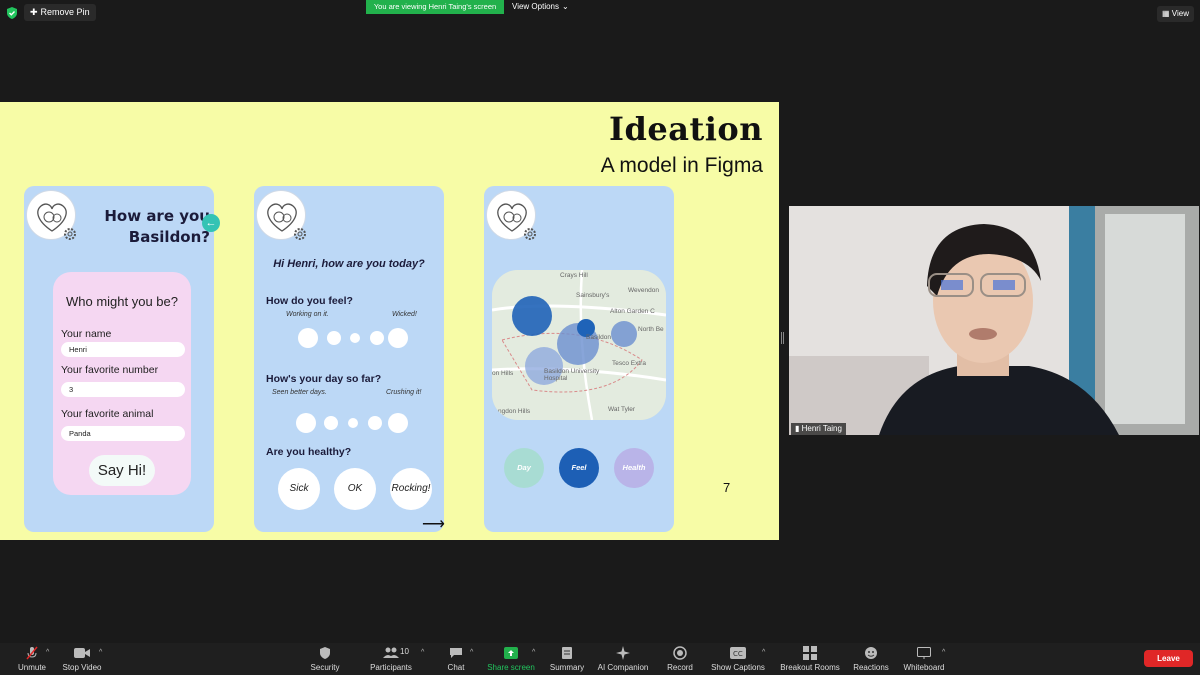  What do you see at coordinates (404, 651) in the screenshot?
I see `participants-count: 10` at bounding box center [404, 651].